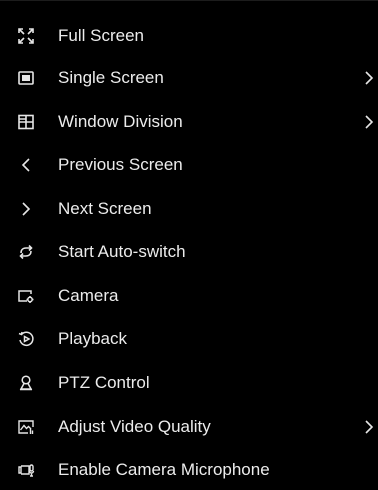 The height and width of the screenshot is (490, 378). I want to click on menu-item-label: PTZ Control, so click(104, 382).